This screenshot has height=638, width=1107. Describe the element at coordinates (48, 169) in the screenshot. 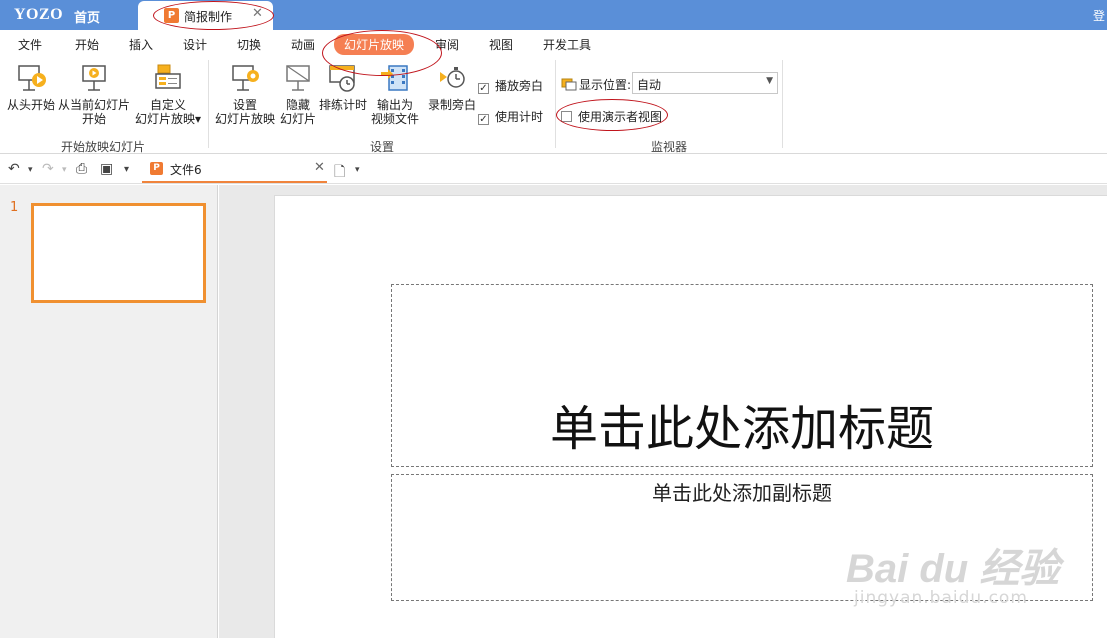

I see `redo-icon: ↷` at that location.